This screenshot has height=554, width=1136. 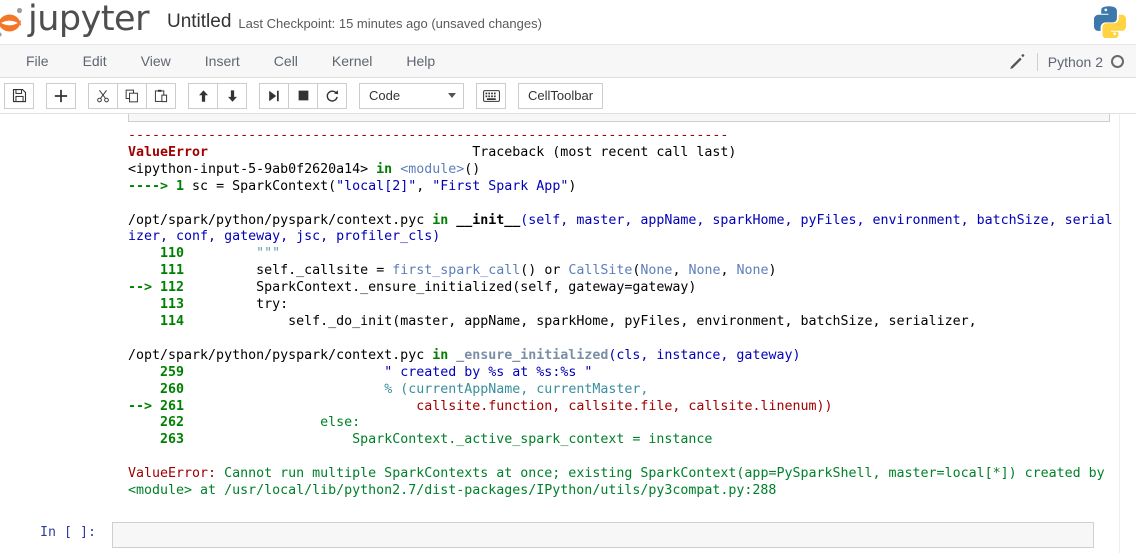 I want to click on chevron-down-icon, so click(x=452, y=95).